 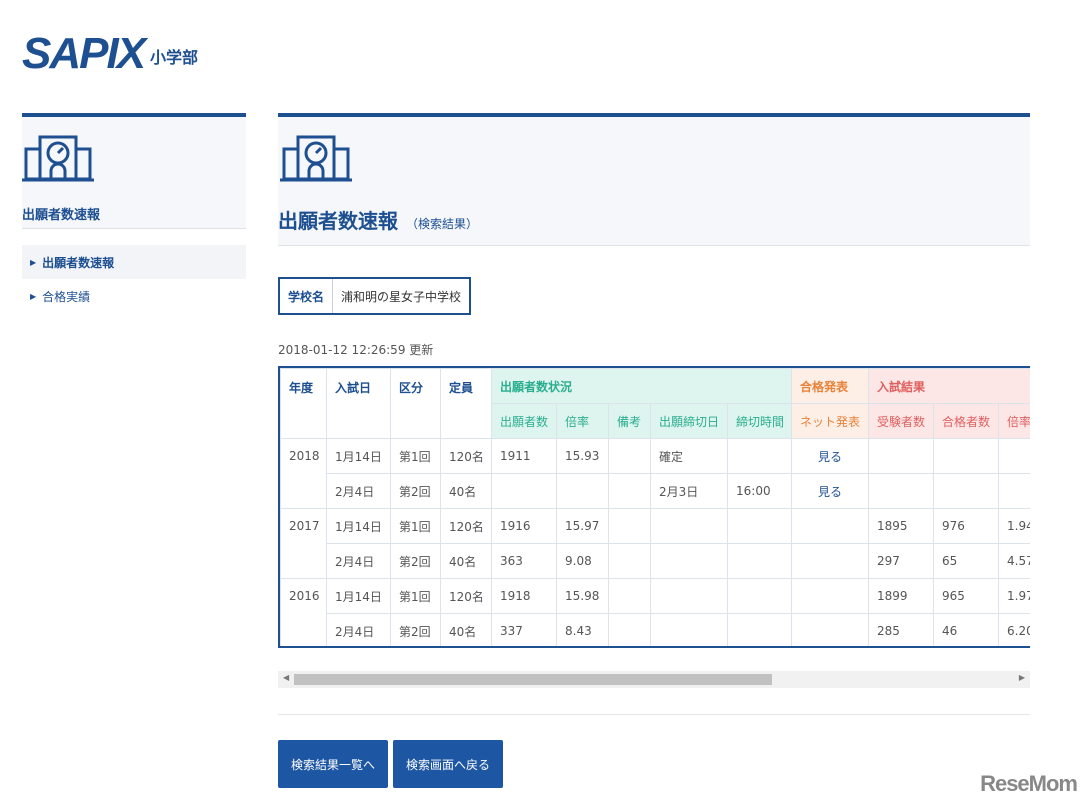 What do you see at coordinates (689, 421) in the screenshot?
I see `subheader-cell: 出願締切日` at bounding box center [689, 421].